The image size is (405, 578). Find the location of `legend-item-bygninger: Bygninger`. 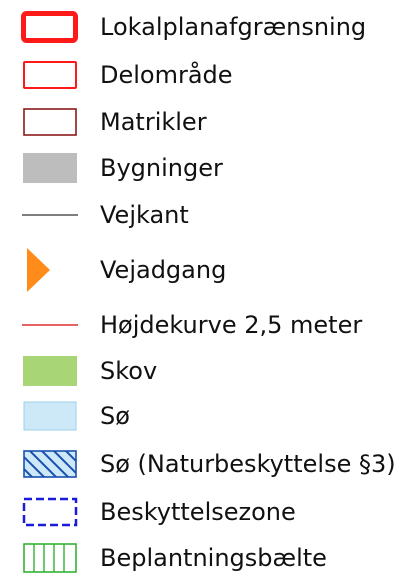

legend-item-bygninger: Bygninger is located at coordinates (202, 168).